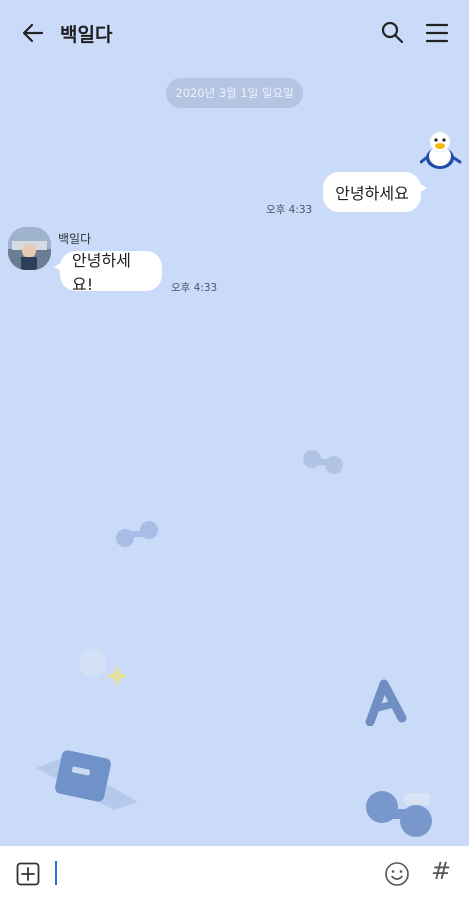  Describe the element at coordinates (28, 874) in the screenshot. I see `plus-square-icon` at that location.